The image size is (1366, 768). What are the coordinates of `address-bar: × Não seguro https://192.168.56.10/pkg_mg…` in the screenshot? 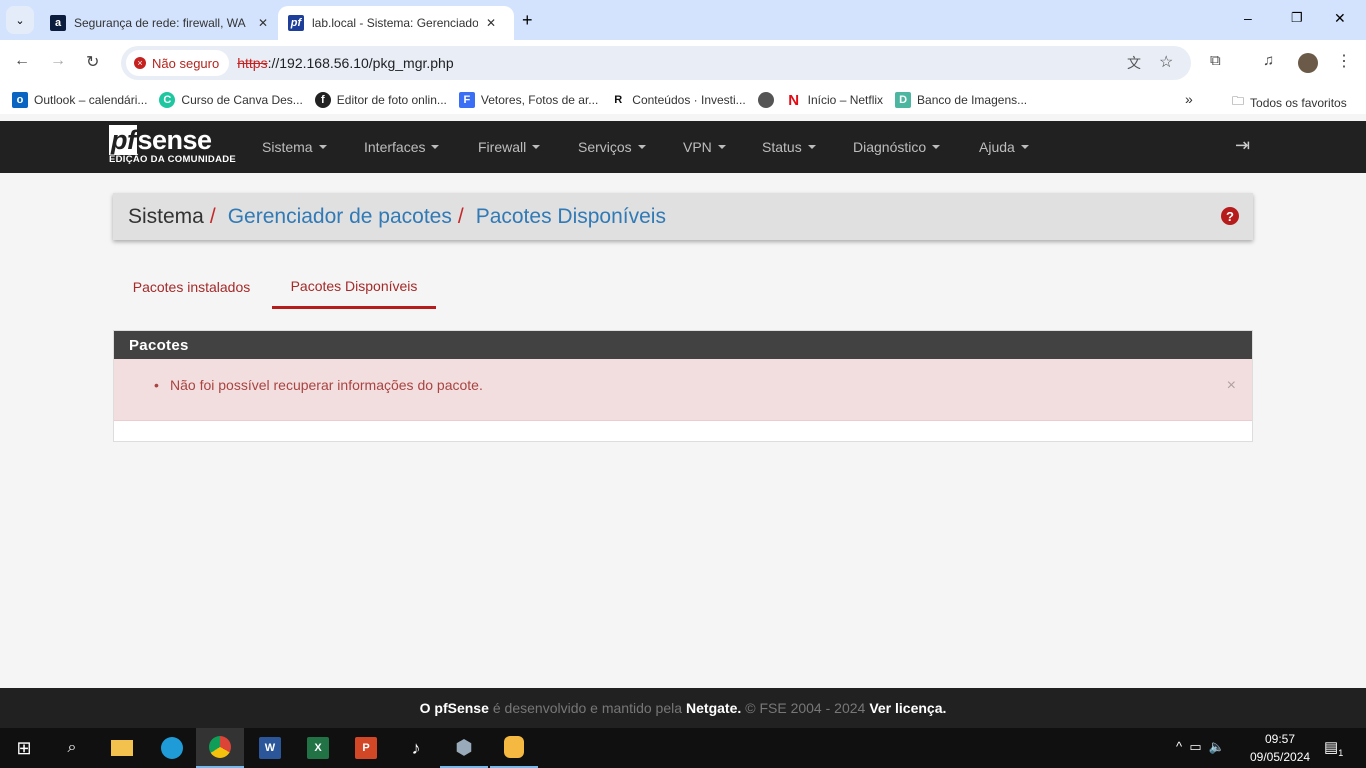 It's located at (656, 63).